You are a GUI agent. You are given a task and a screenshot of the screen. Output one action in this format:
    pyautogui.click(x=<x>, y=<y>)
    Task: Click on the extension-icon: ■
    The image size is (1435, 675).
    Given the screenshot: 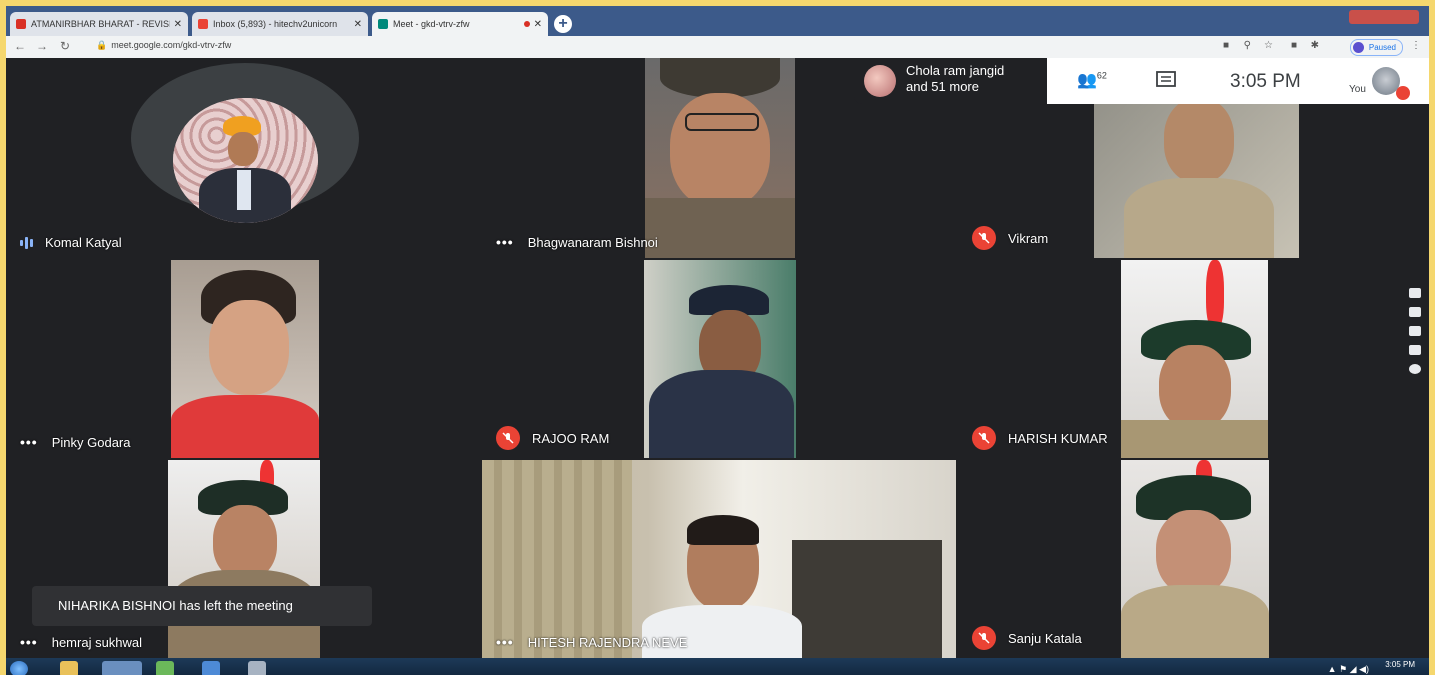 What is the action you would take?
    pyautogui.click(x=1294, y=45)
    